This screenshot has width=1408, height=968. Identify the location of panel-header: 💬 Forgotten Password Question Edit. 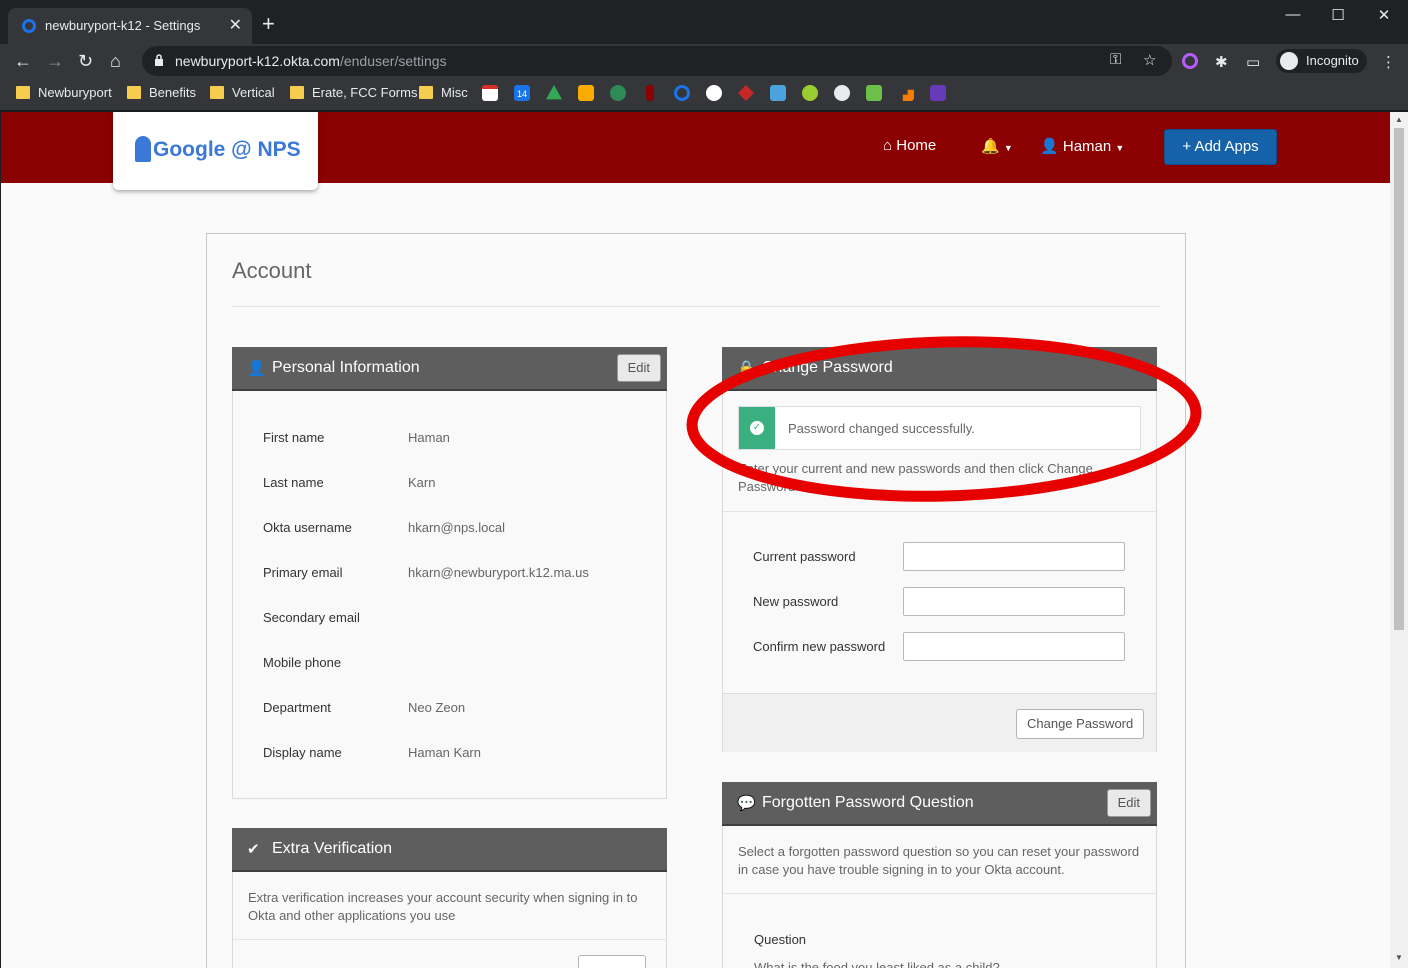
(939, 804).